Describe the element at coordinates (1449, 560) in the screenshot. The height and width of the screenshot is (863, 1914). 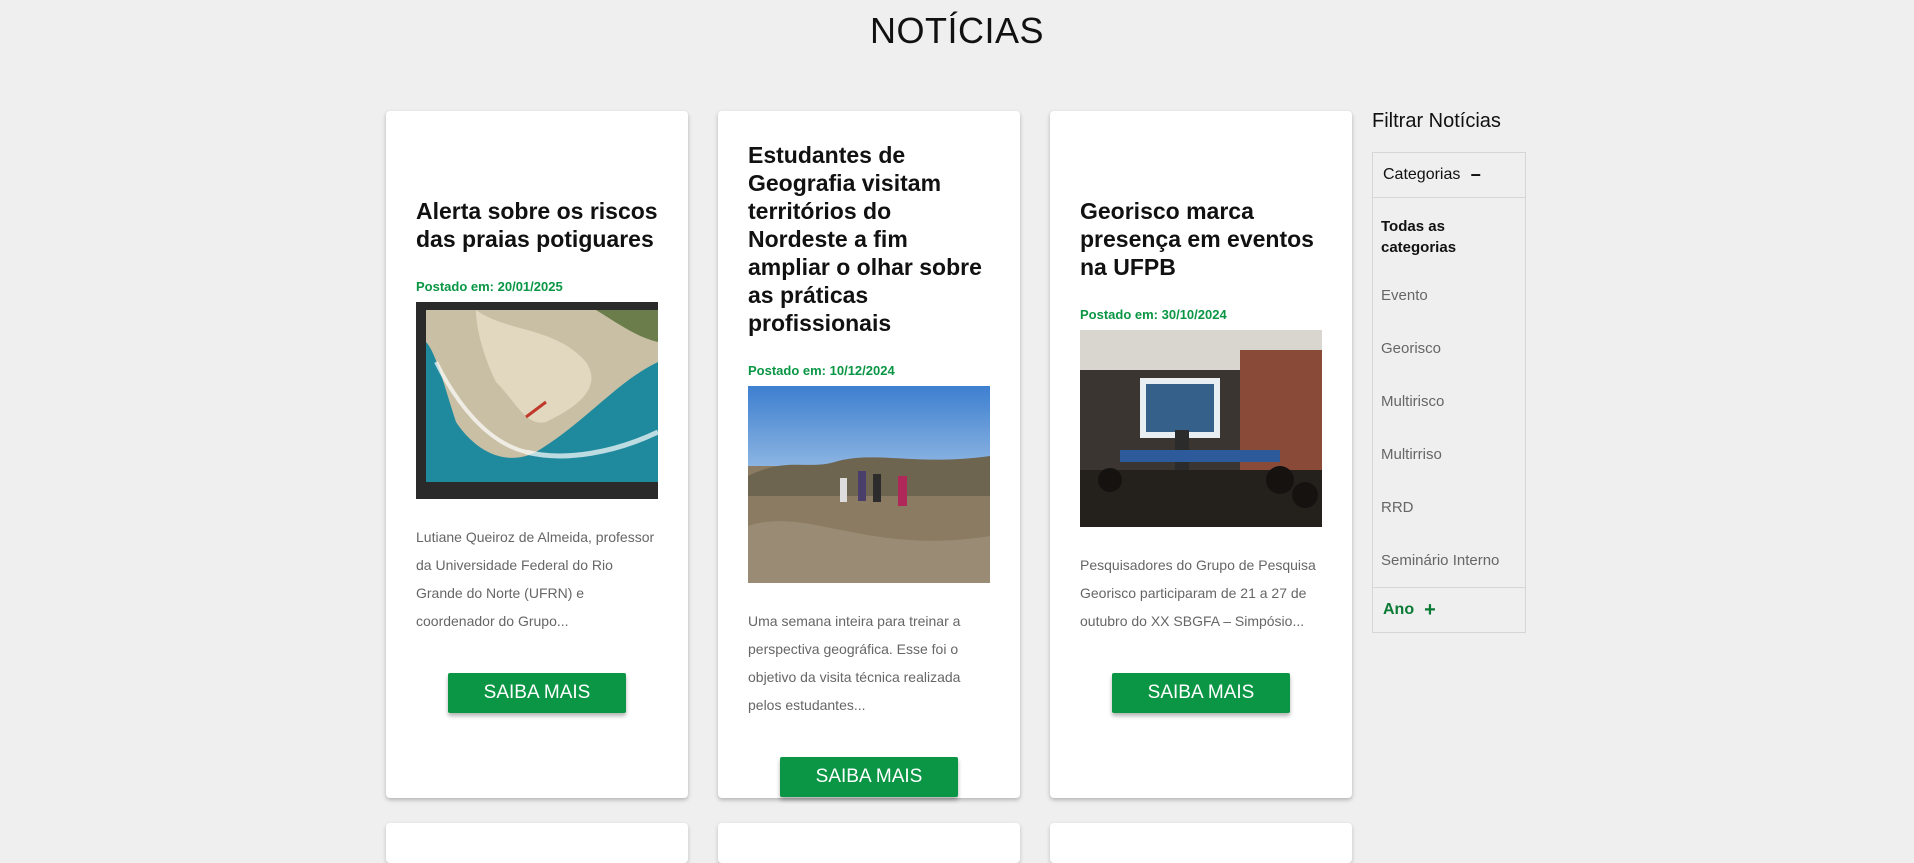
I see `category-item-seminario-interno: Seminário Interno` at that location.